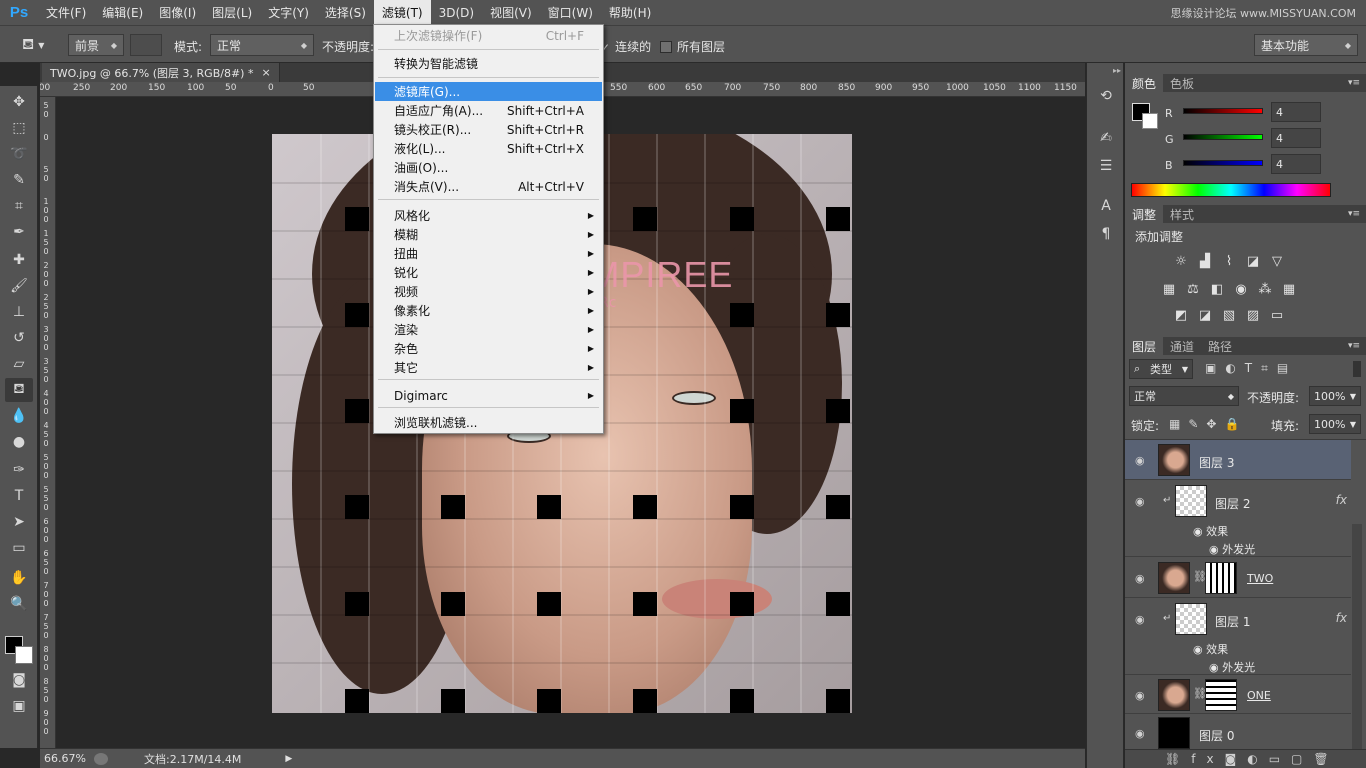 The image size is (1366, 768). Describe the element at coordinates (488, 215) in the screenshot. I see `filter-menu-item: 风格化 ▶` at that location.